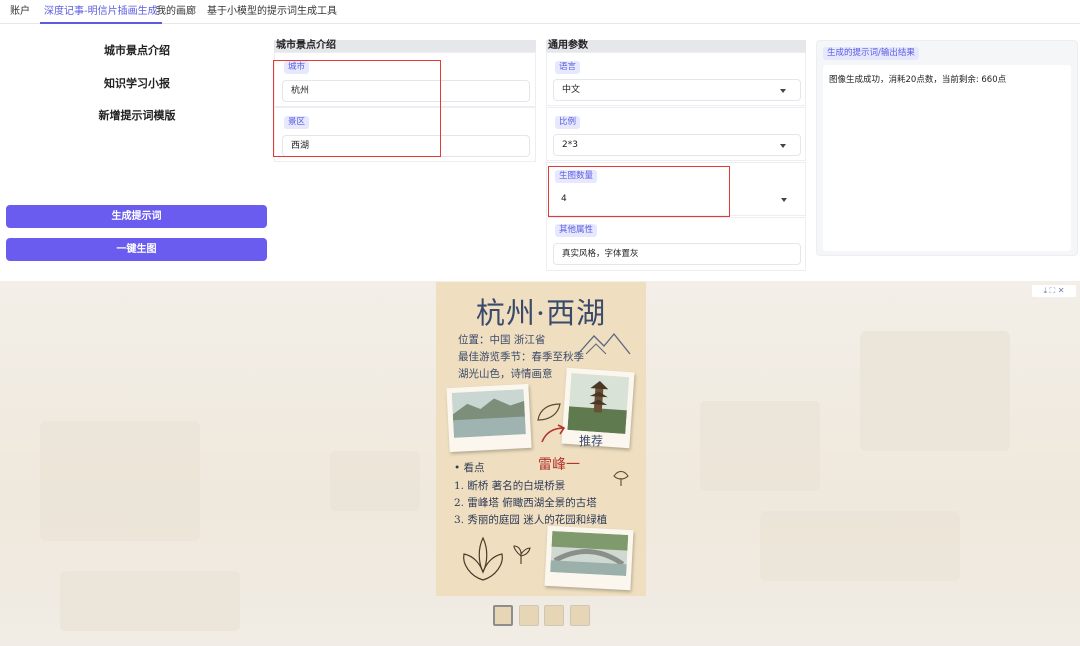  Describe the element at coordinates (531, 520) in the screenshot. I see `poster-list-item: 3. 秀丽的庭园 迷人的花园和绿植` at that location.